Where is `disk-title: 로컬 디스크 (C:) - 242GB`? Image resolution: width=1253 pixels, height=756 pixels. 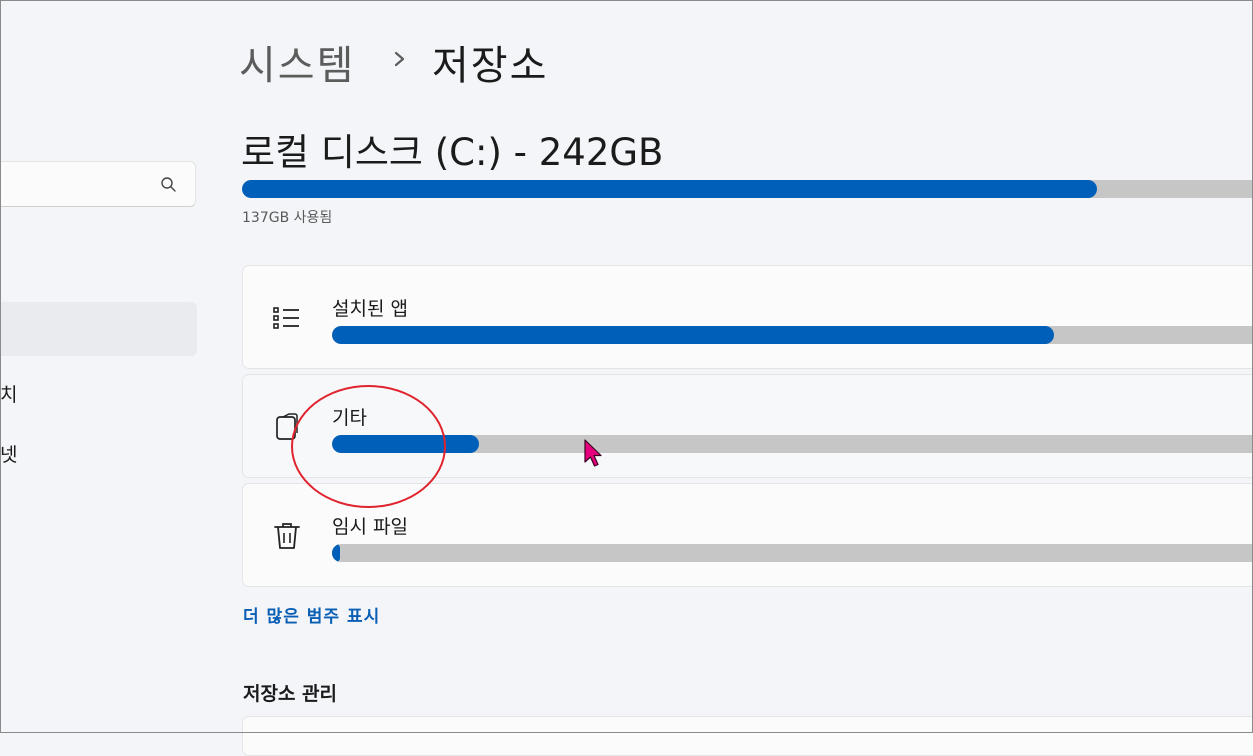
disk-title: 로컬 디스크 (C:) - 242GB is located at coordinates (452, 152).